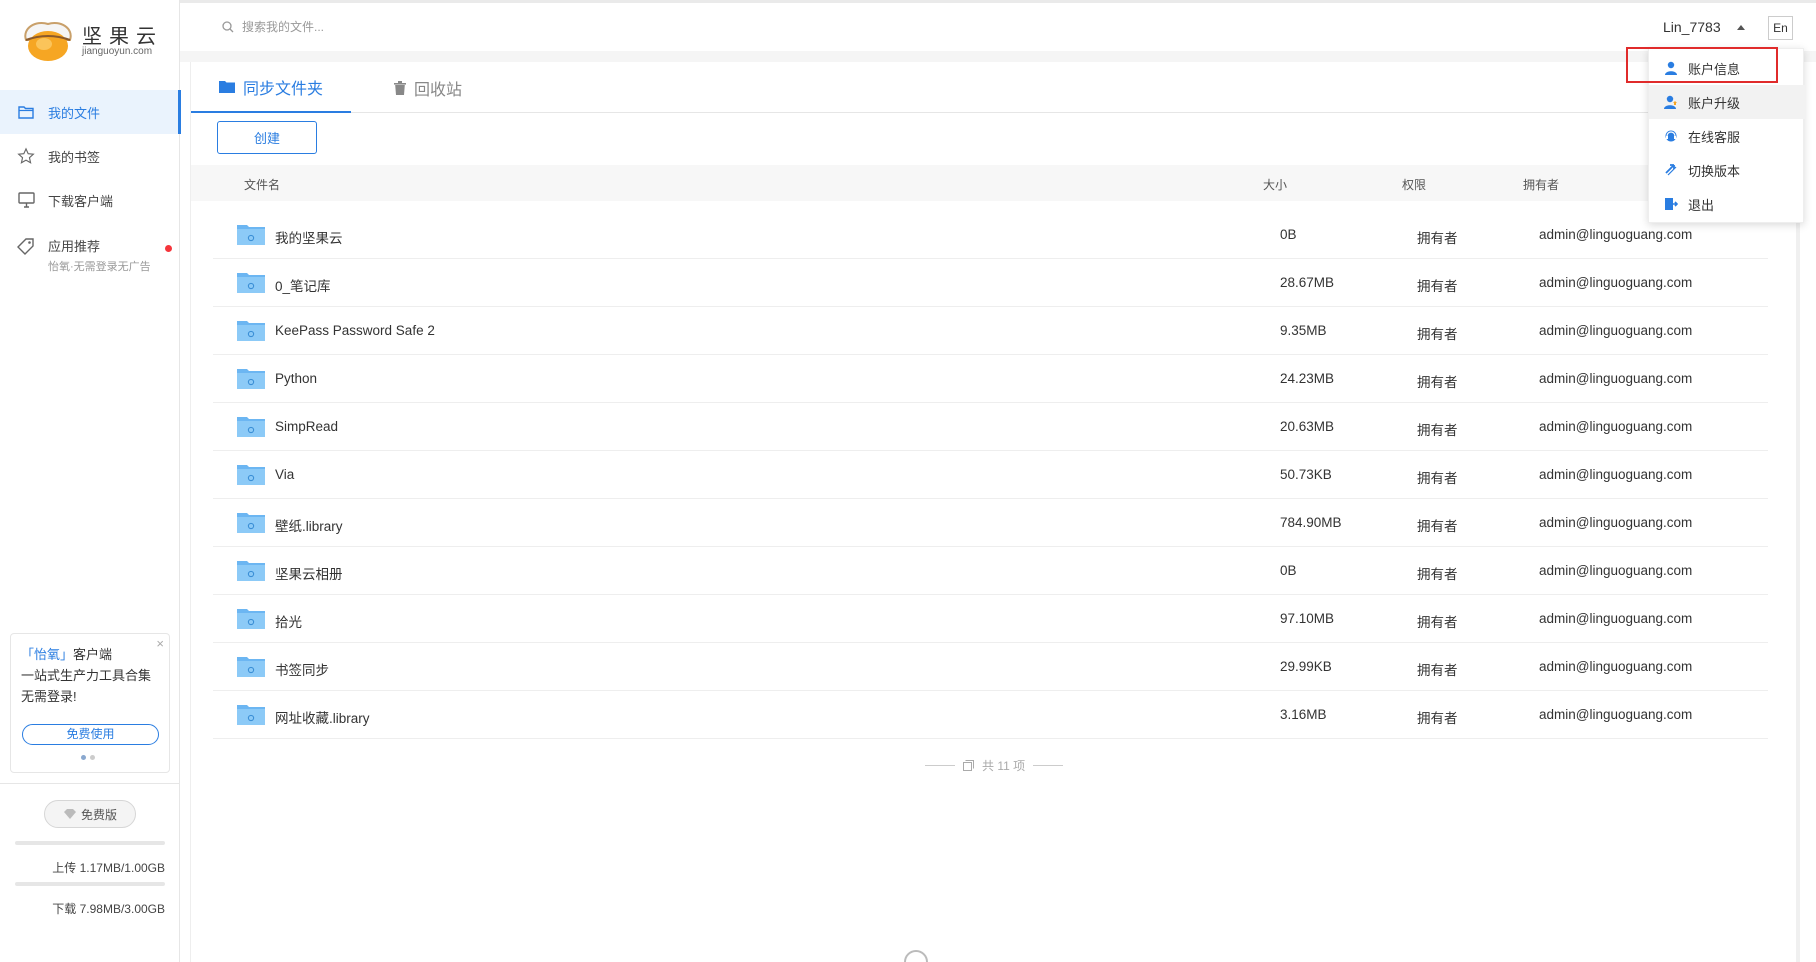 The image size is (1816, 962). I want to click on file-size: 3.16MB, so click(1303, 714).